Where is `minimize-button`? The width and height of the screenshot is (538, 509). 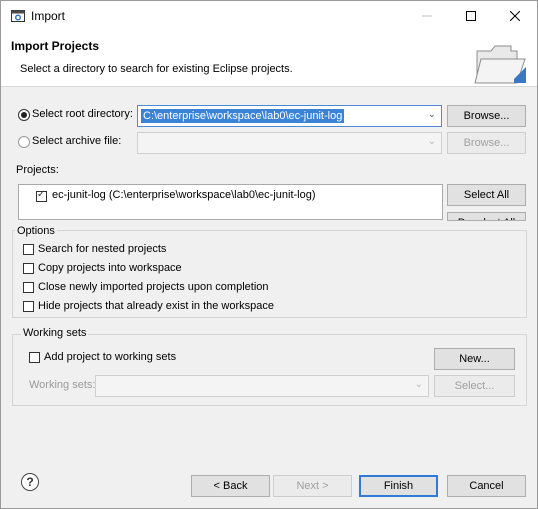
minimize-button is located at coordinates (427, 16).